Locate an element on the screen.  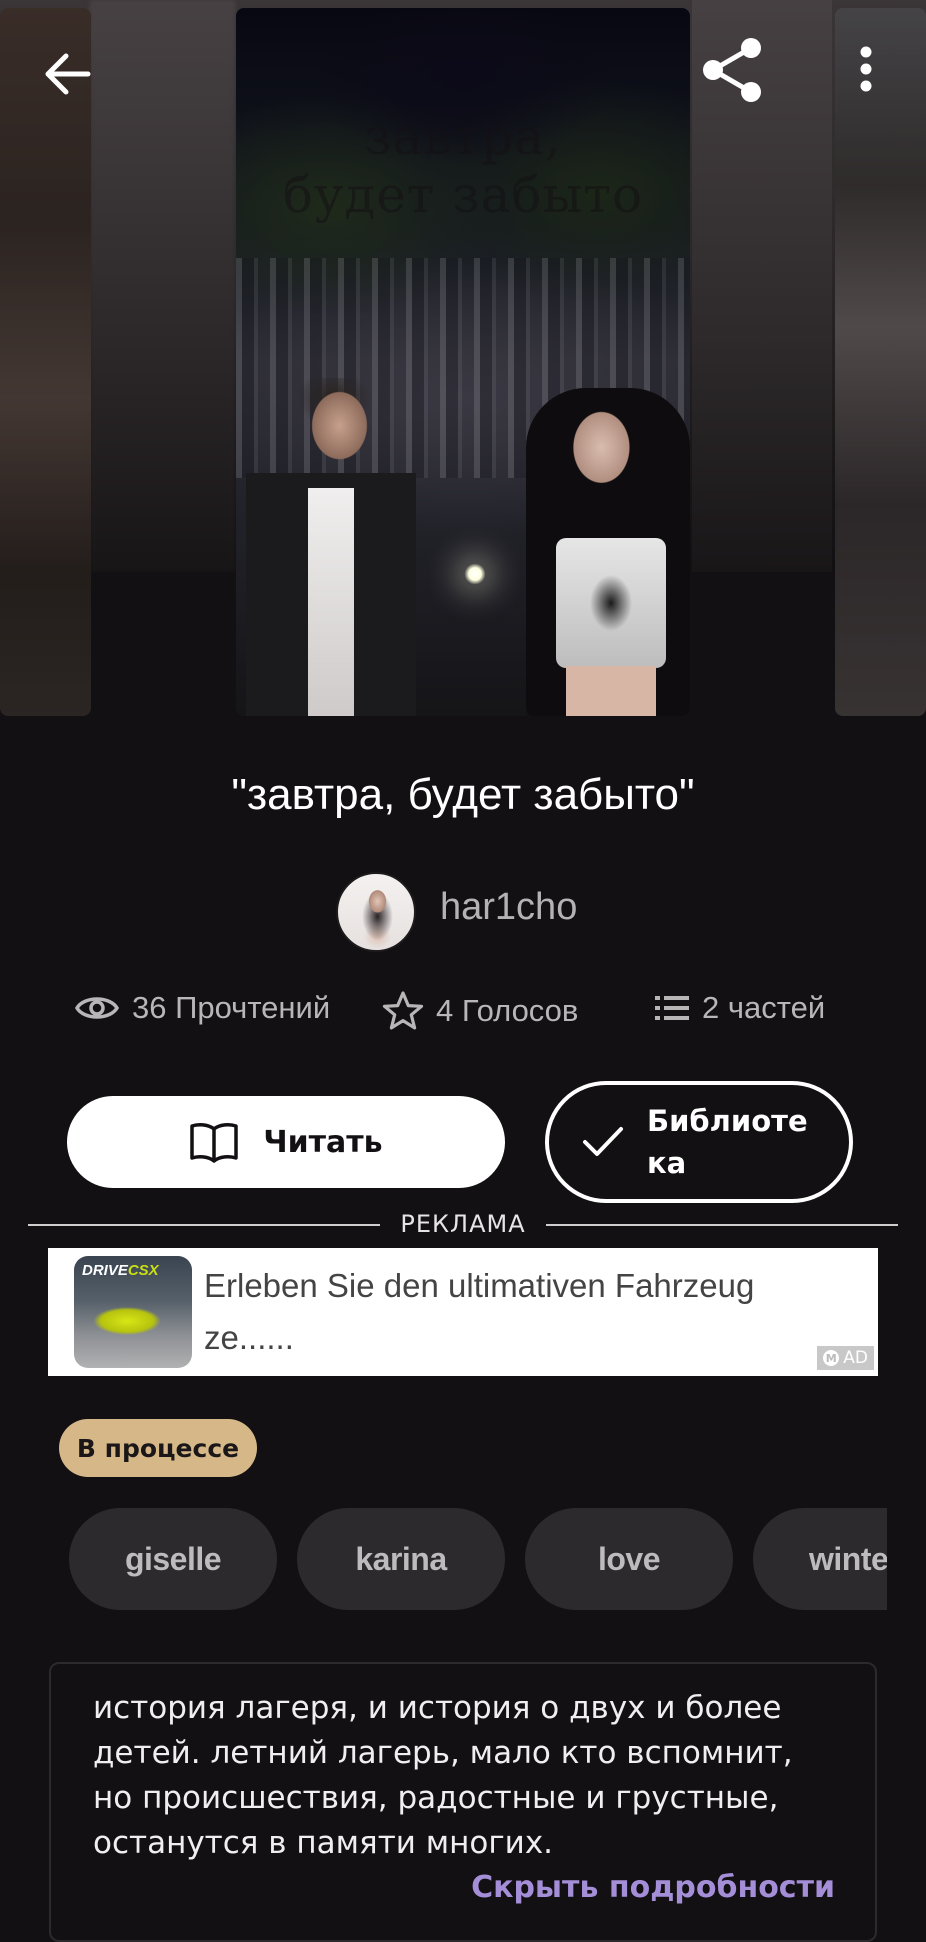
cover-figure-girl is located at coordinates (608, 552).